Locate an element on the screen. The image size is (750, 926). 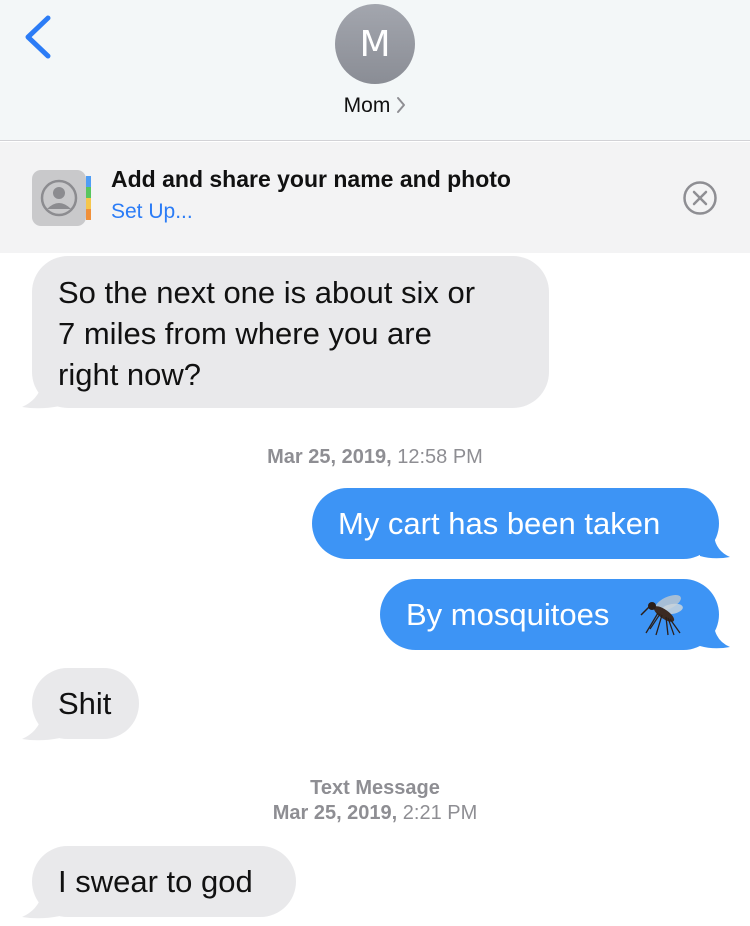
contacts-app-icon is located at coordinates (62, 198).